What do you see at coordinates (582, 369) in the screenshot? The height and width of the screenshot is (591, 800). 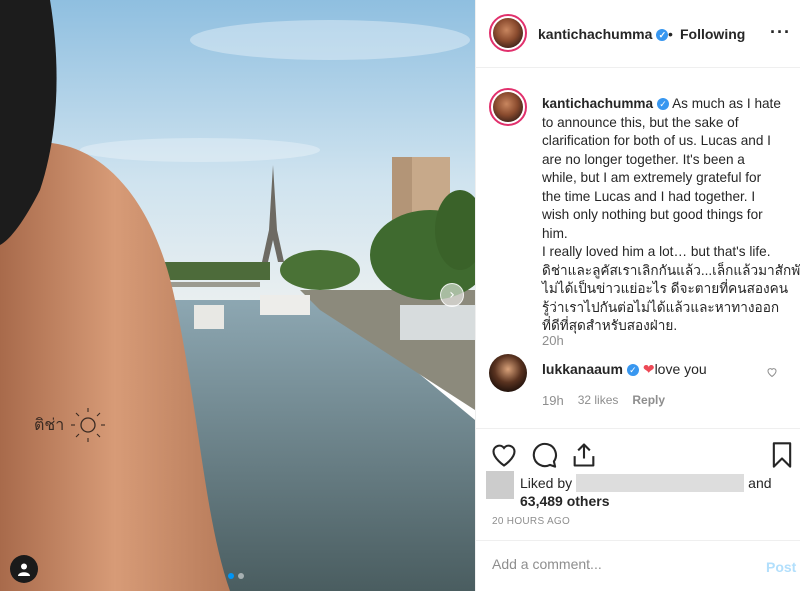 I see `commenter-username: lukkanaaum` at bounding box center [582, 369].